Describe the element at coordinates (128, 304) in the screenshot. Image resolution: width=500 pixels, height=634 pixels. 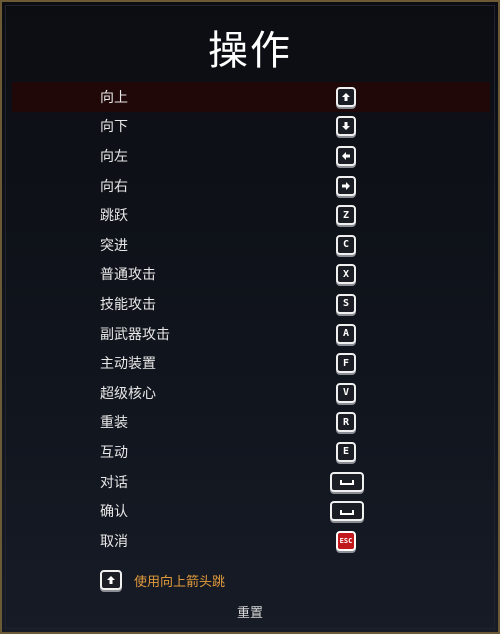
I see `control-label: 技能攻击` at that location.